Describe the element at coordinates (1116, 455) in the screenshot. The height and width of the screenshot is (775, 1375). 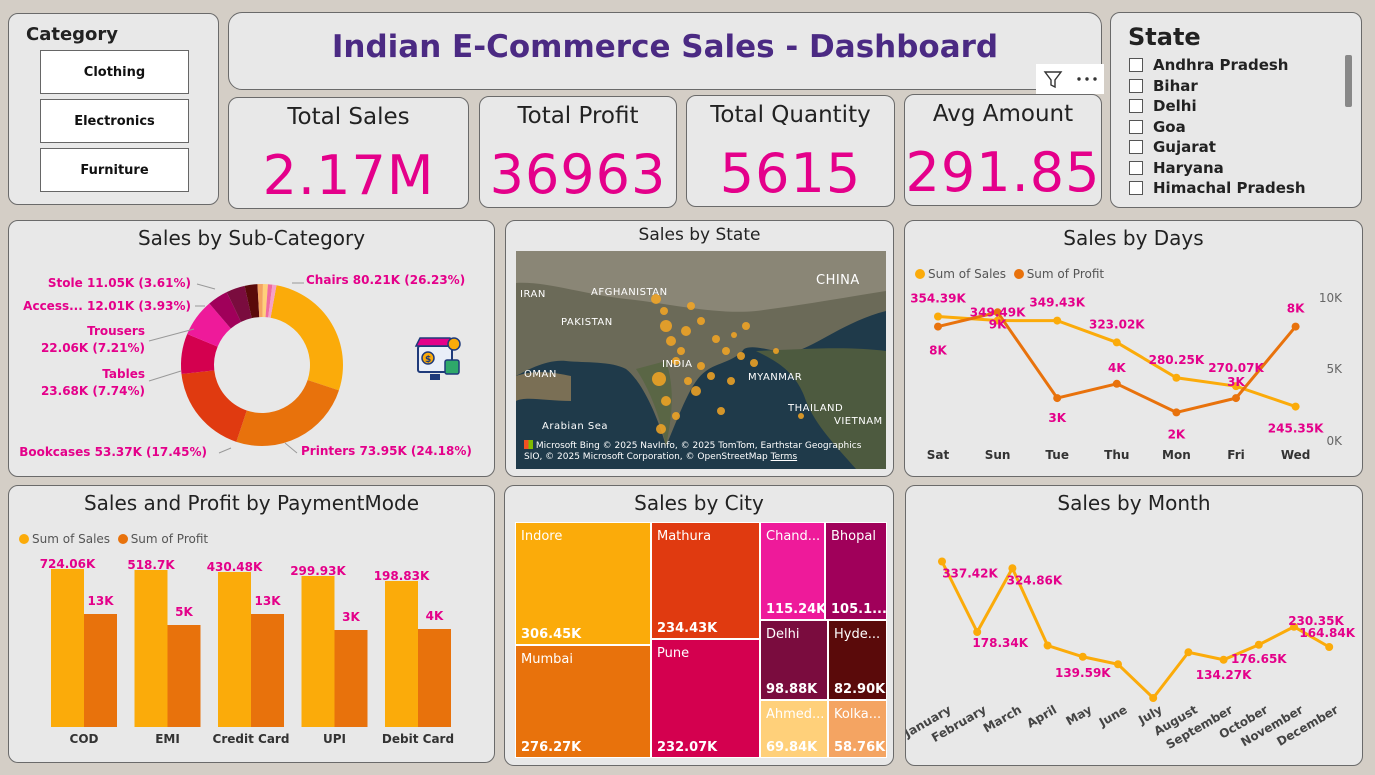
I see `x-tick-label: Thu` at that location.